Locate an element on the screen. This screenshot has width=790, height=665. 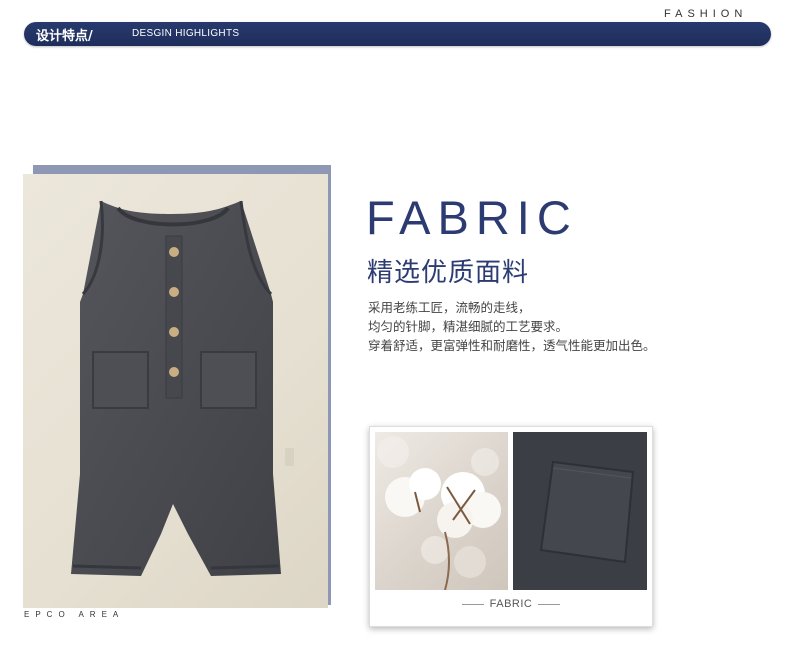
fabric-title: FABRIC is located at coordinates (472, 217).